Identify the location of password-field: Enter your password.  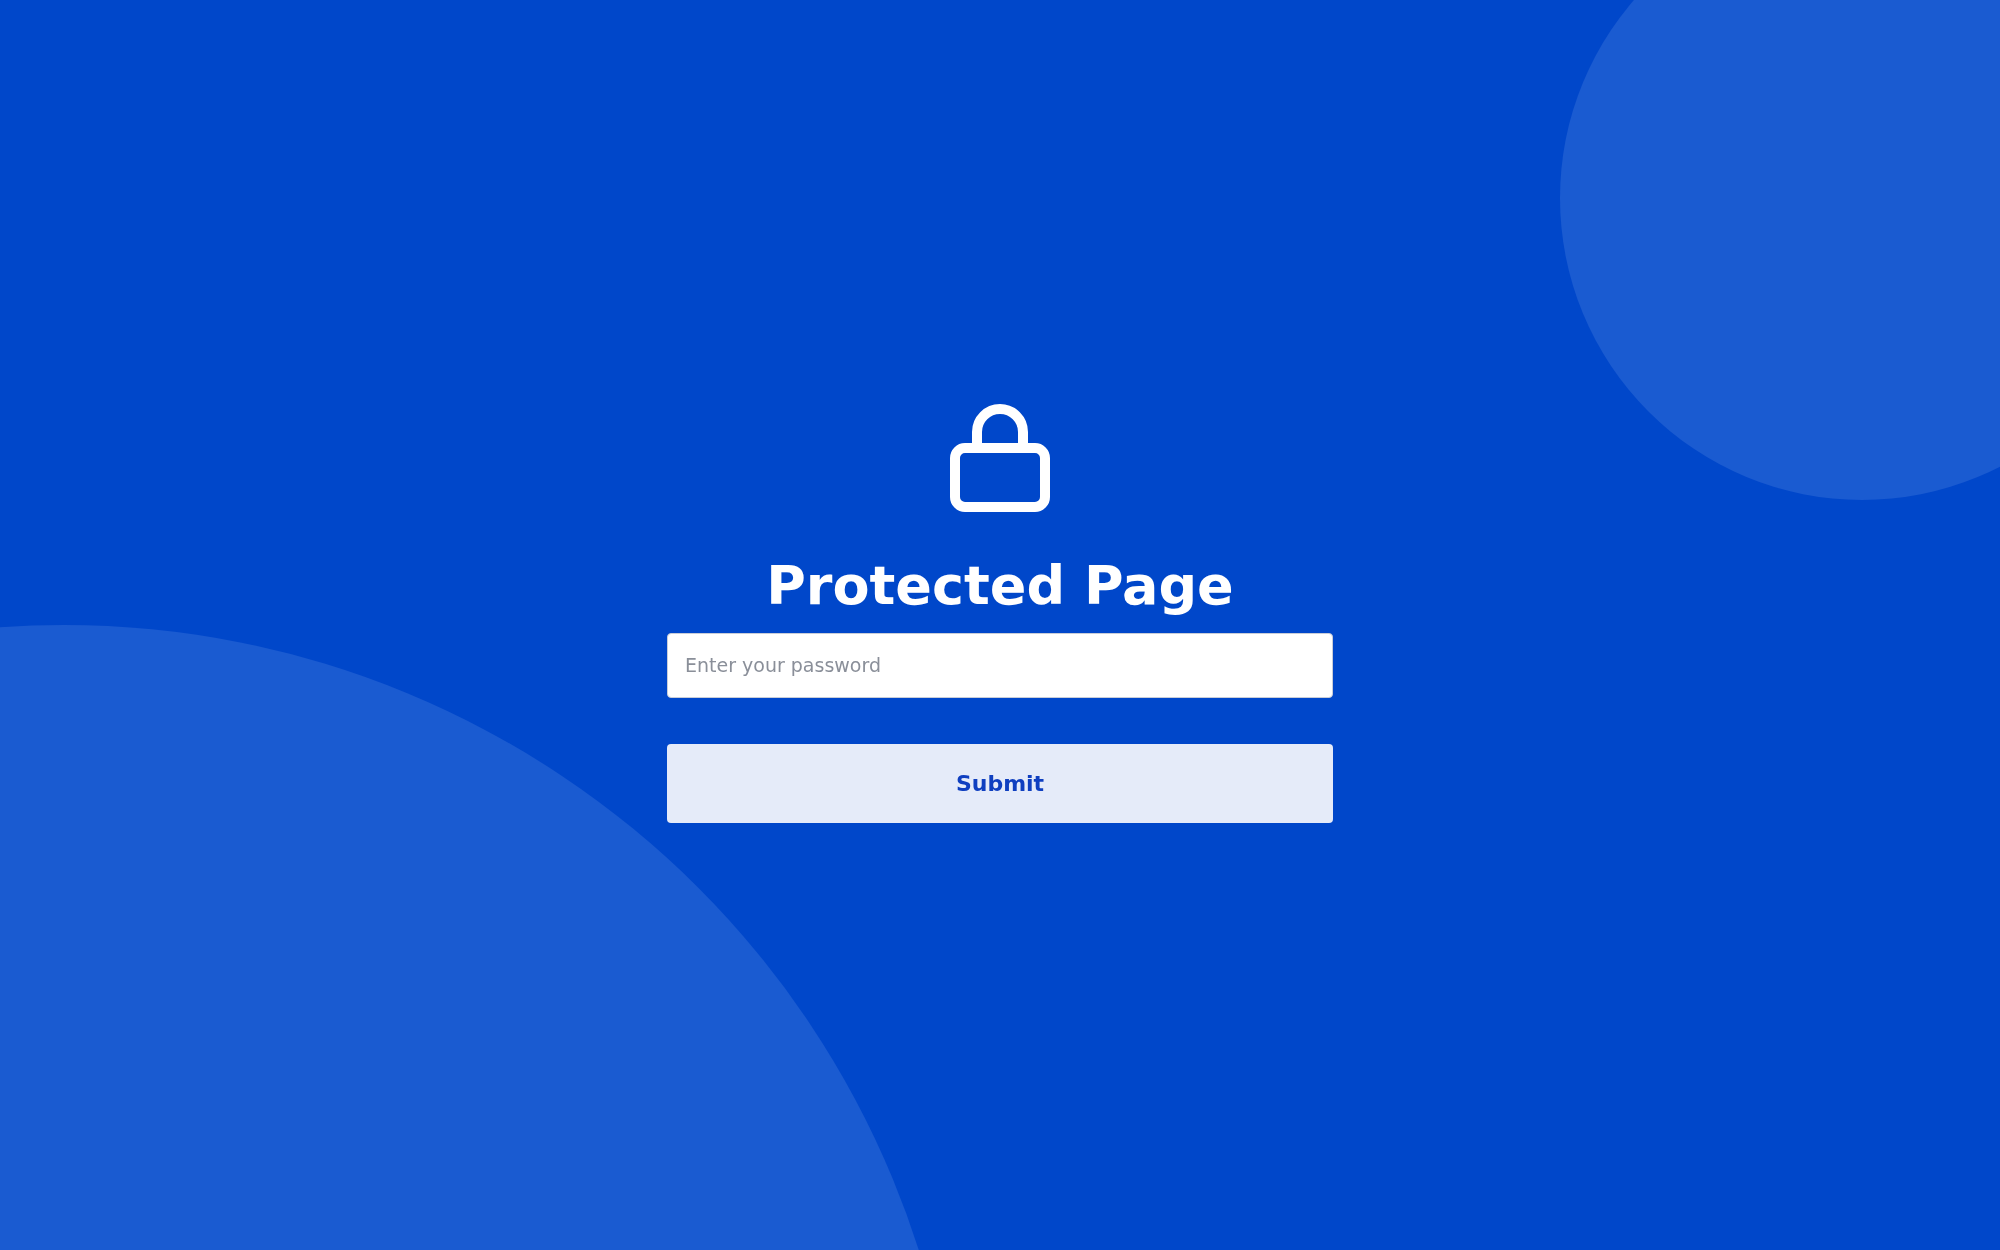
(1000, 665).